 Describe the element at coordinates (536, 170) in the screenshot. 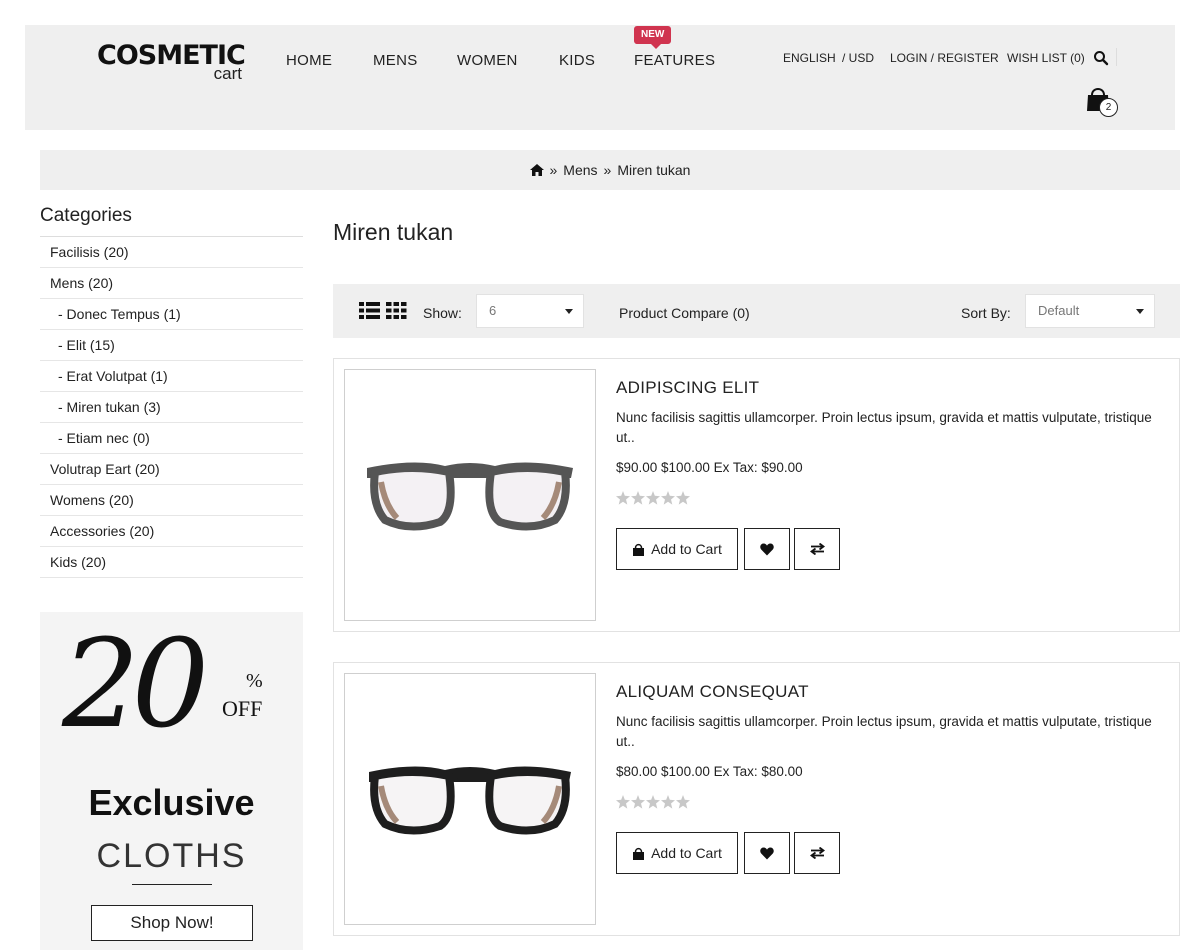

I see `home-icon` at that location.